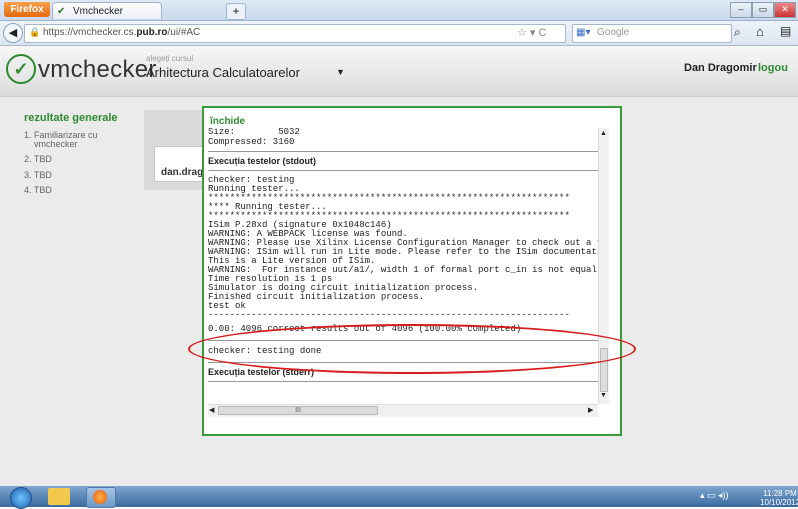  I want to click on search-bar: ▦▾ Google, so click(652, 33).